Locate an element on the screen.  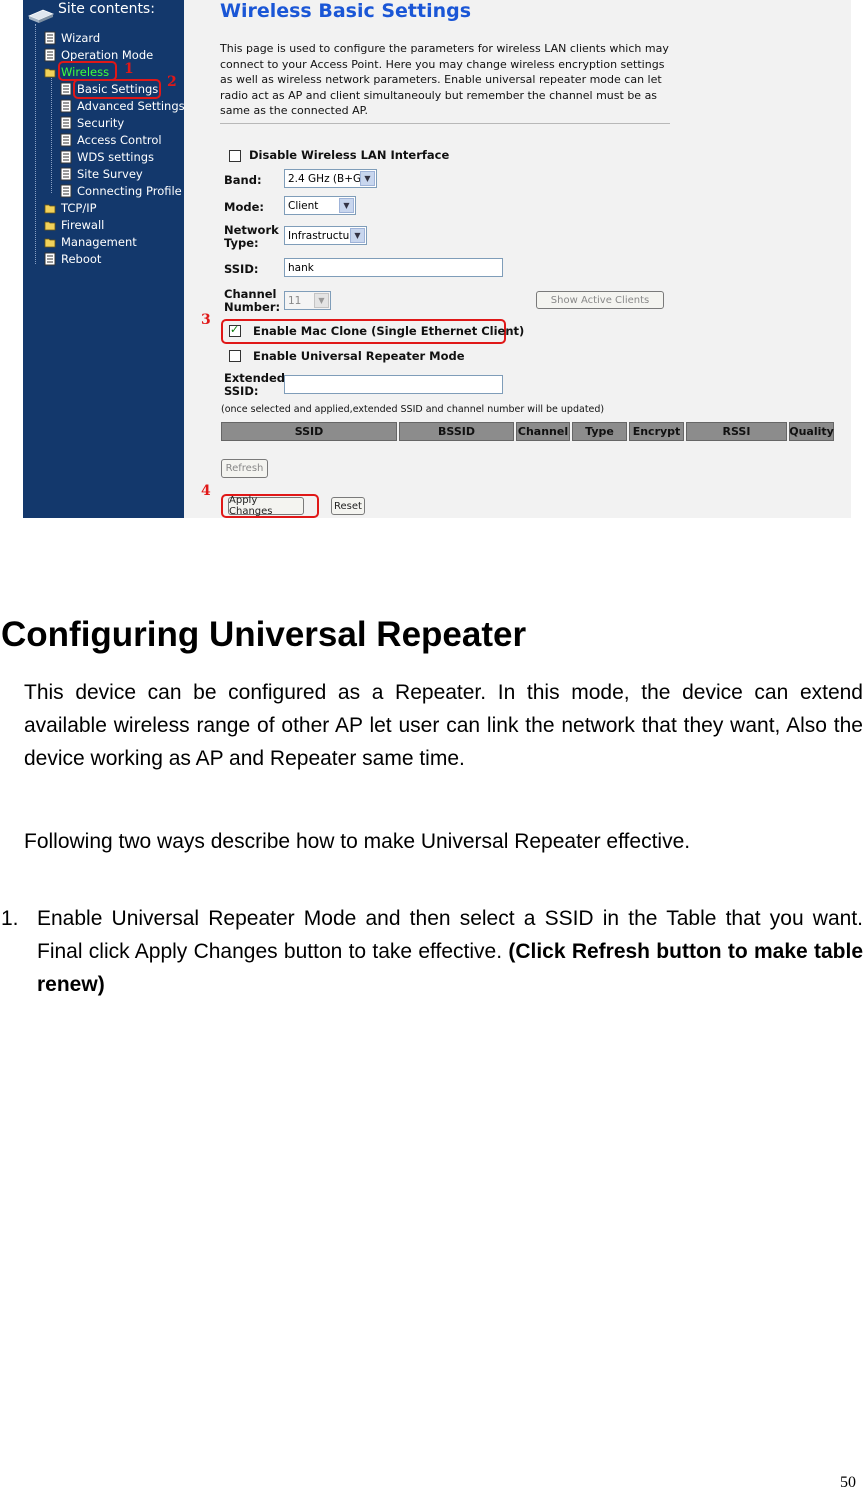
sidebar-item-firewall: Firewall is located at coordinates (74, 225).